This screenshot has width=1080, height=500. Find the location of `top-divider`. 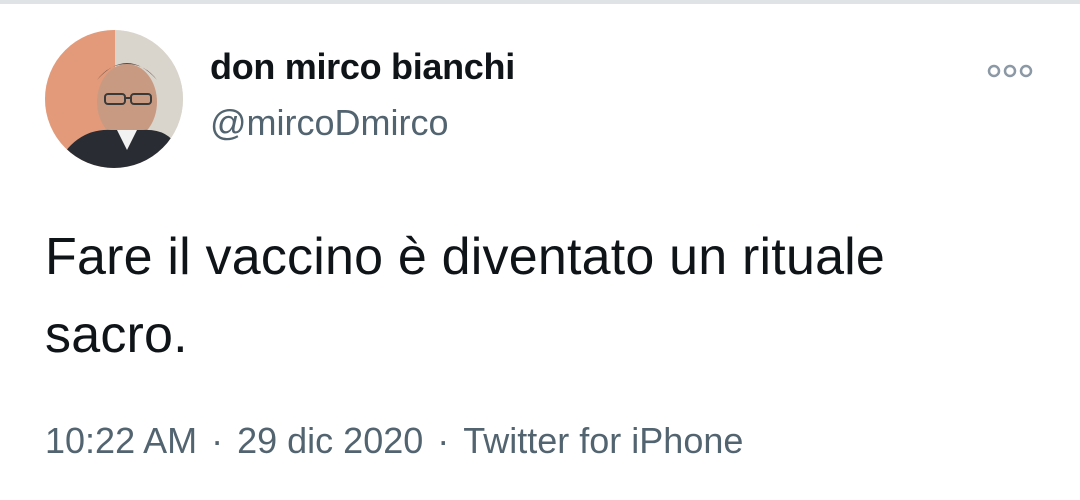

top-divider is located at coordinates (540, 2).